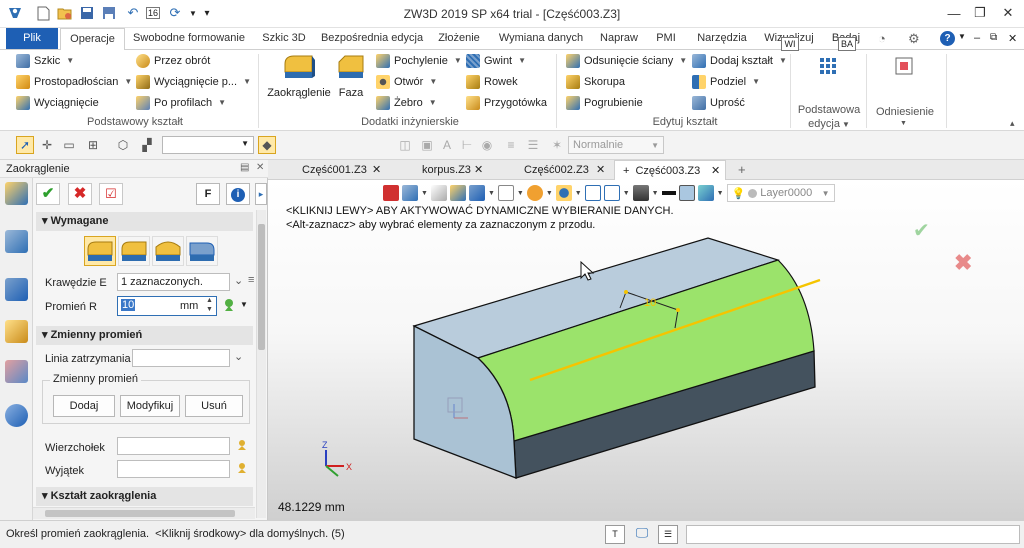 The width and height of the screenshot is (1024, 548). I want to click on edges-field: 1 zaznaczonych., so click(173, 282).